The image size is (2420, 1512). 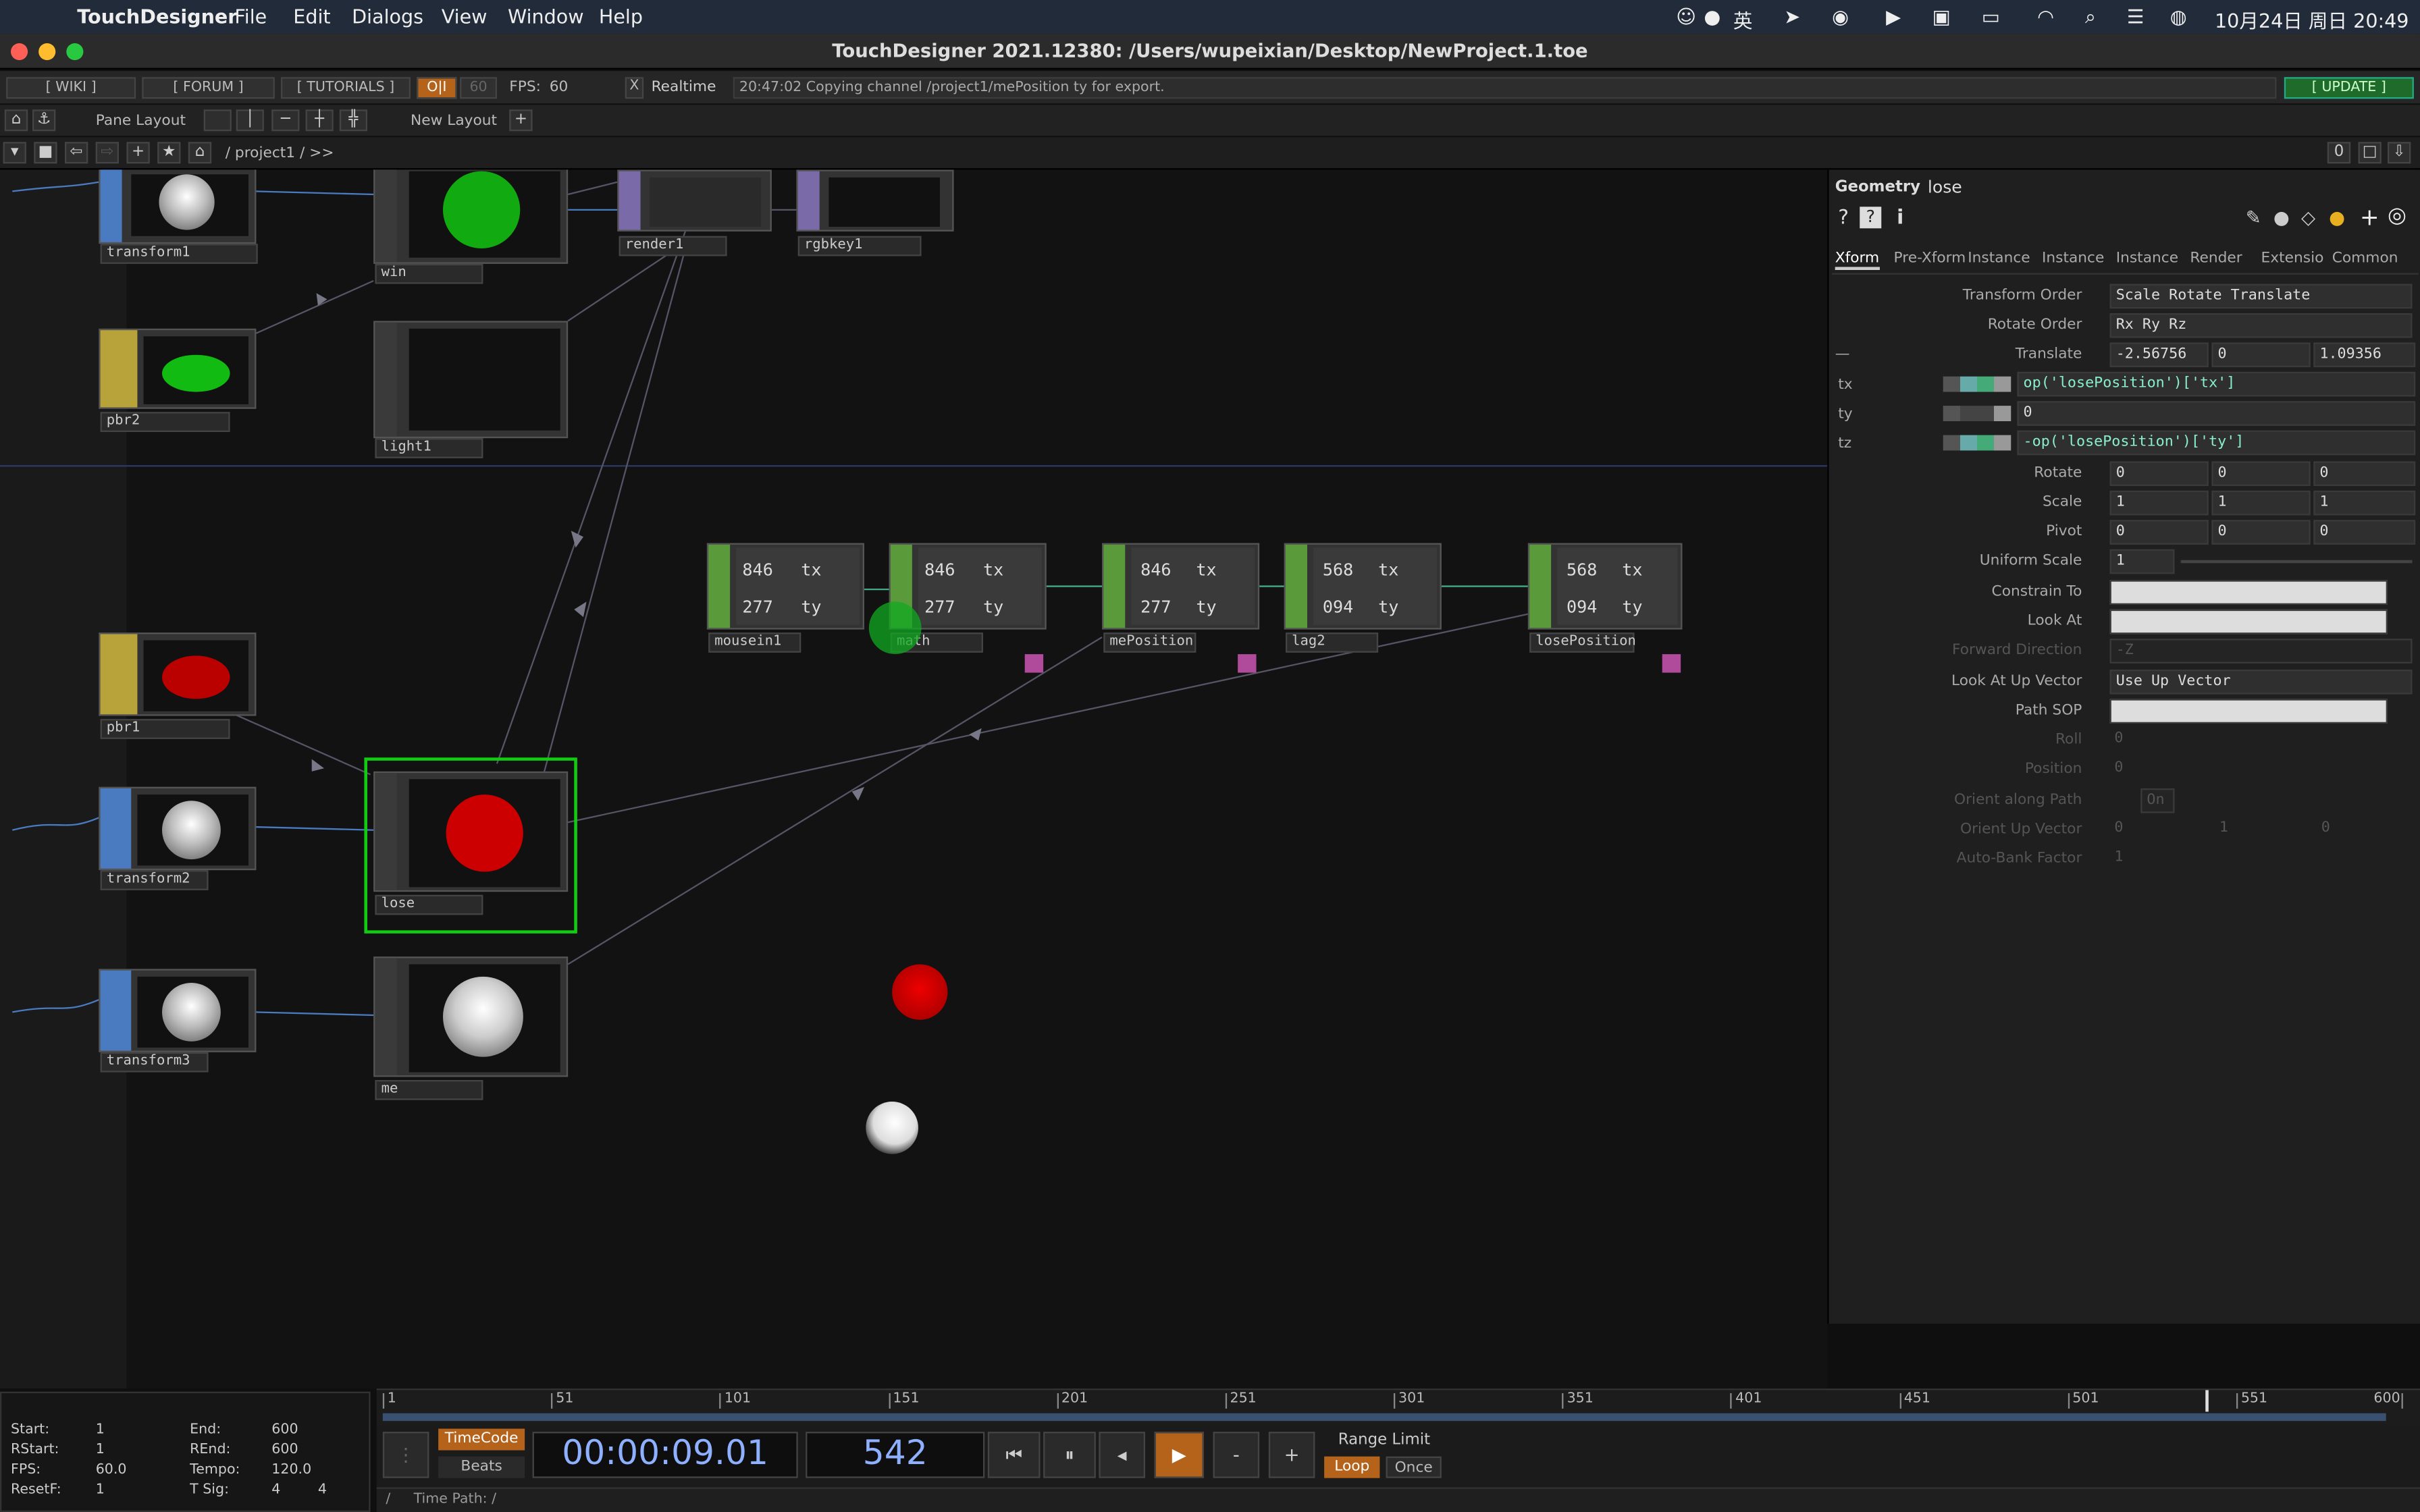 I want to click on control-center-icon: ☰, so click(x=2136, y=16).